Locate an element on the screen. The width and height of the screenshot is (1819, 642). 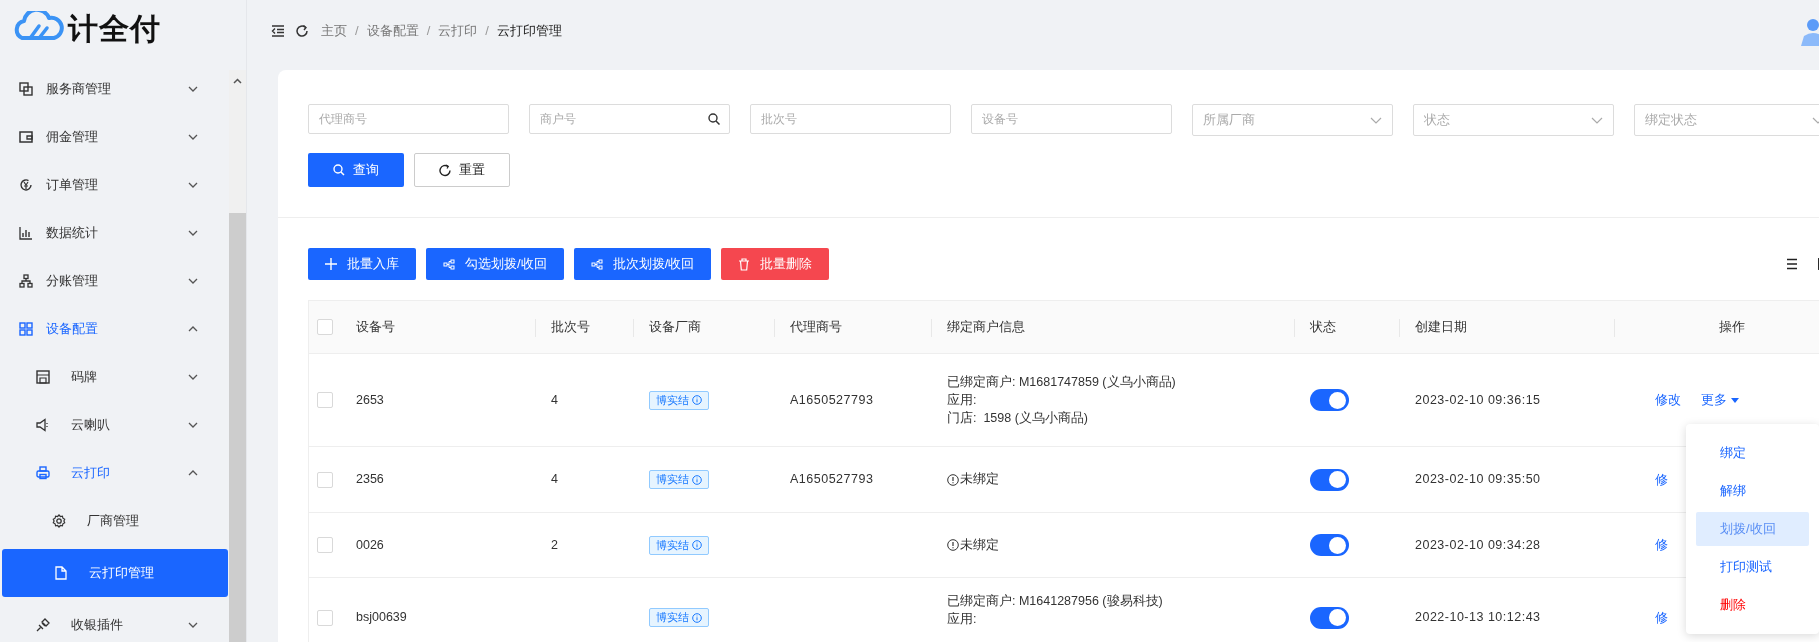
column-header: 状态 is located at coordinates (1323, 327).